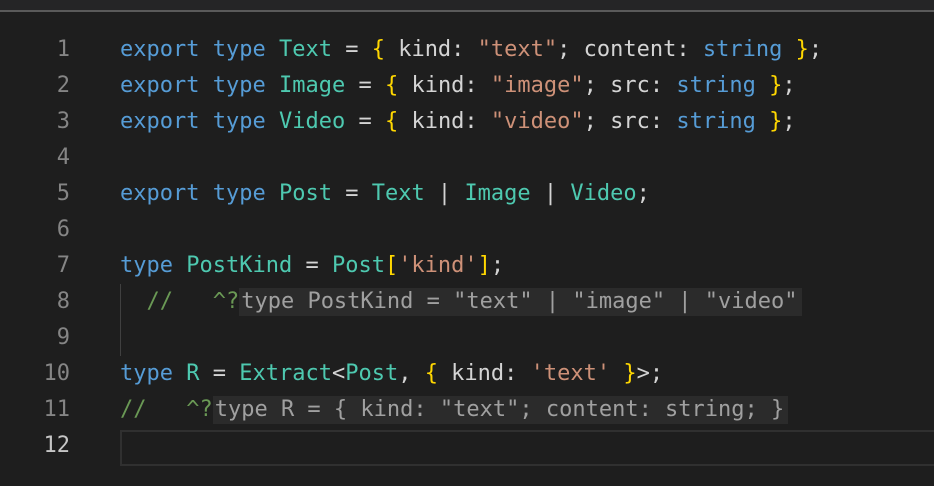 The image size is (934, 486). What do you see at coordinates (239, 265) in the screenshot?
I see `code-token: PostKind` at bounding box center [239, 265].